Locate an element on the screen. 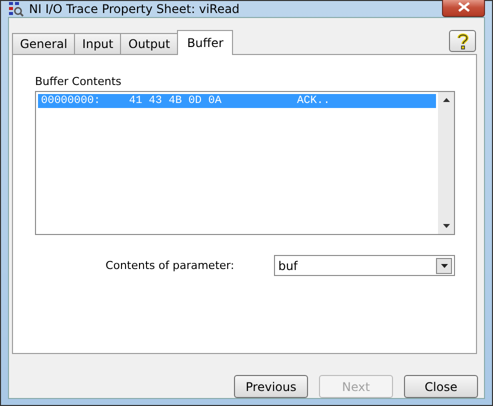  dropdown-value: buf is located at coordinates (287, 265).